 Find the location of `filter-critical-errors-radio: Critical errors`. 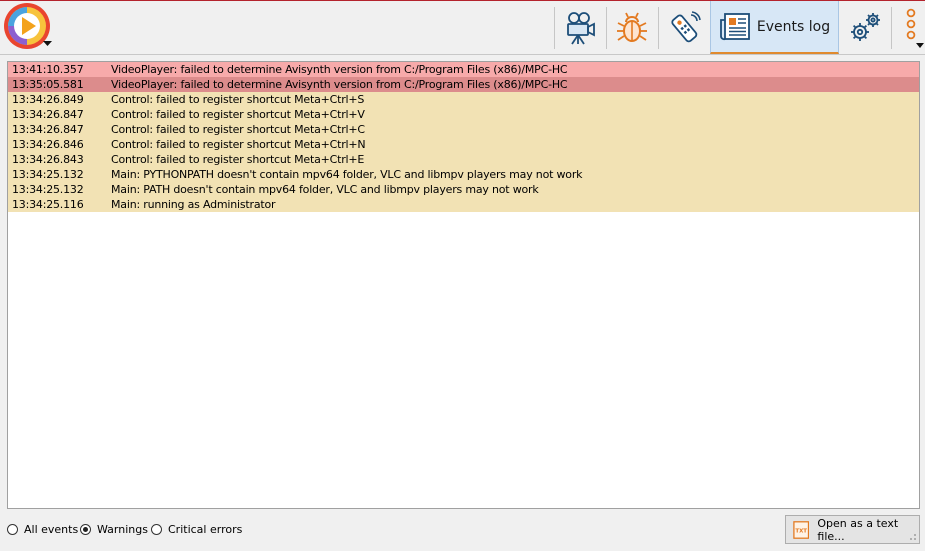

filter-critical-errors-radio: Critical errors is located at coordinates (196, 529).